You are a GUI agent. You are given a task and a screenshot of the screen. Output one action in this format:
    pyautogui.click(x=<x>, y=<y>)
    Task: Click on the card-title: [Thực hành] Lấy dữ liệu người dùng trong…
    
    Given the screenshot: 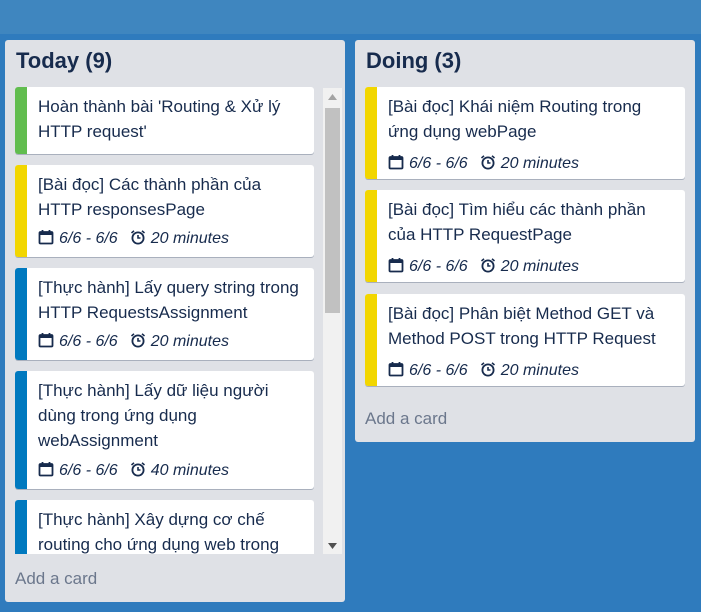 What is the action you would take?
    pyautogui.click(x=153, y=415)
    